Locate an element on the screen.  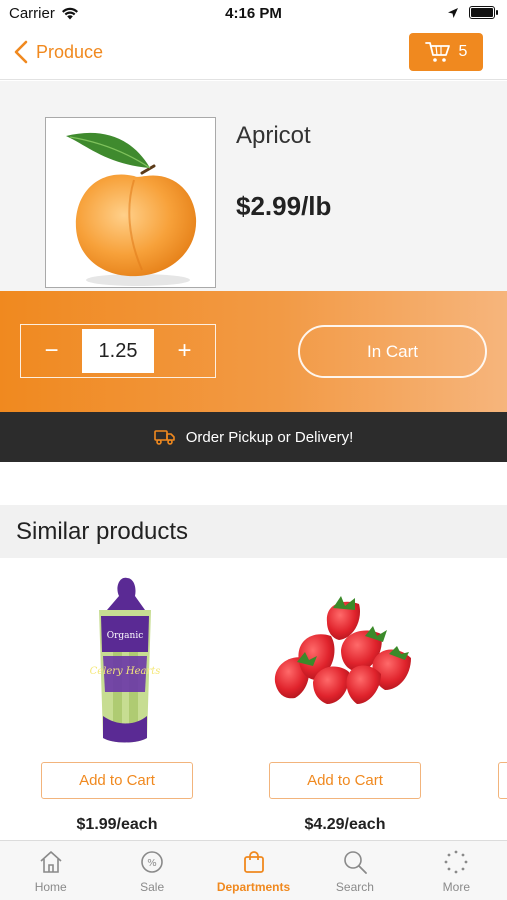
celery-hearts-image: Organic Celery Hearts is located at coordinates (125, 660).